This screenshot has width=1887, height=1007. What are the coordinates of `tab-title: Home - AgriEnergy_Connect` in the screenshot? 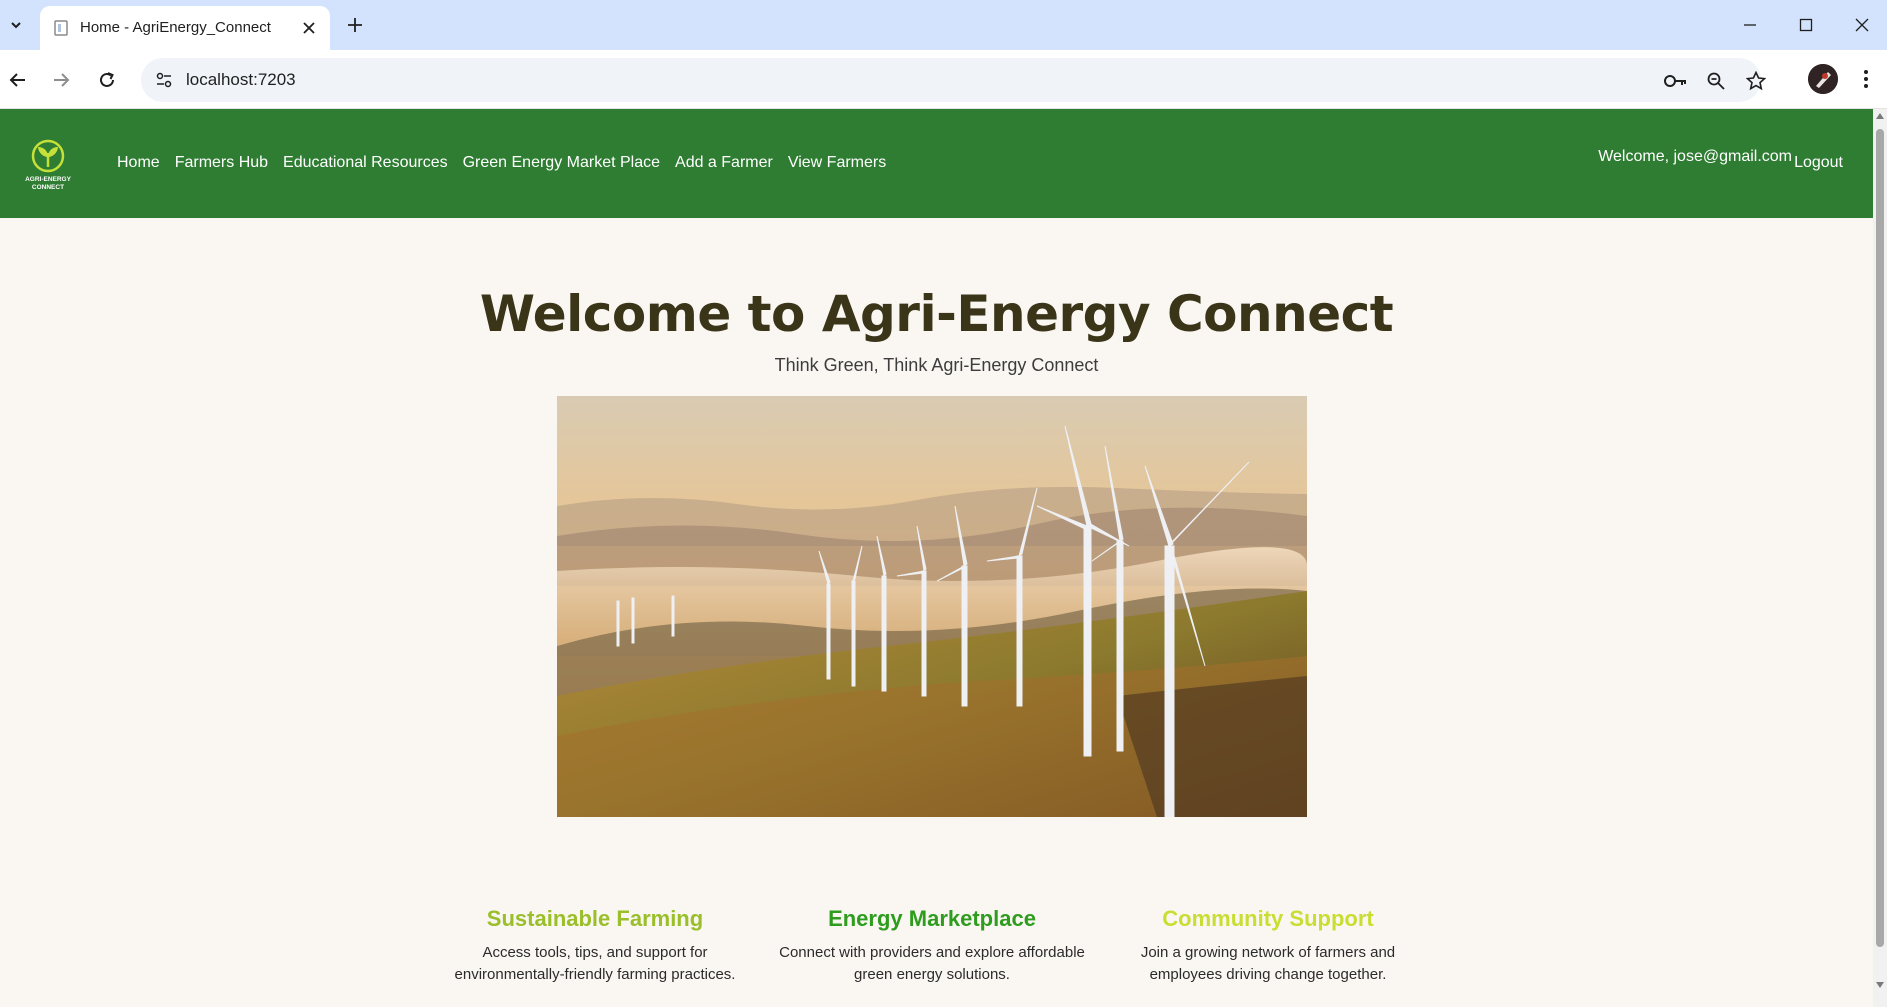 It's located at (175, 27).